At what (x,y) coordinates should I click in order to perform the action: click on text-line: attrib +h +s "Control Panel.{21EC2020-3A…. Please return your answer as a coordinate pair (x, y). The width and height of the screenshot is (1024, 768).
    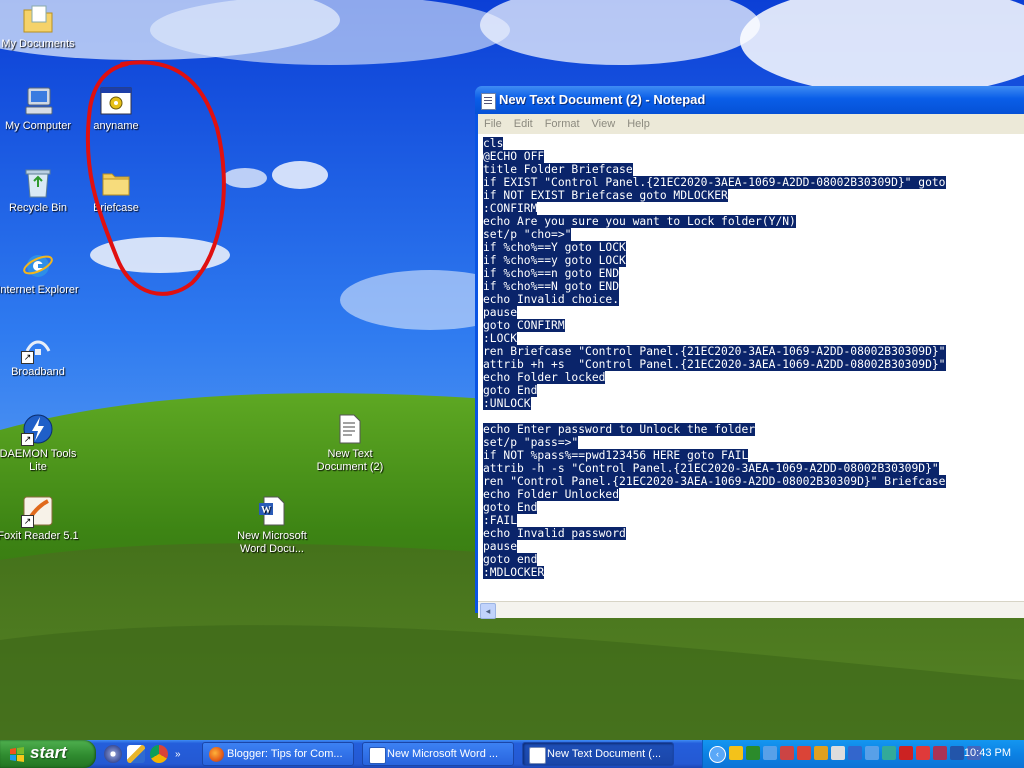
    Looking at the image, I should click on (753, 364).